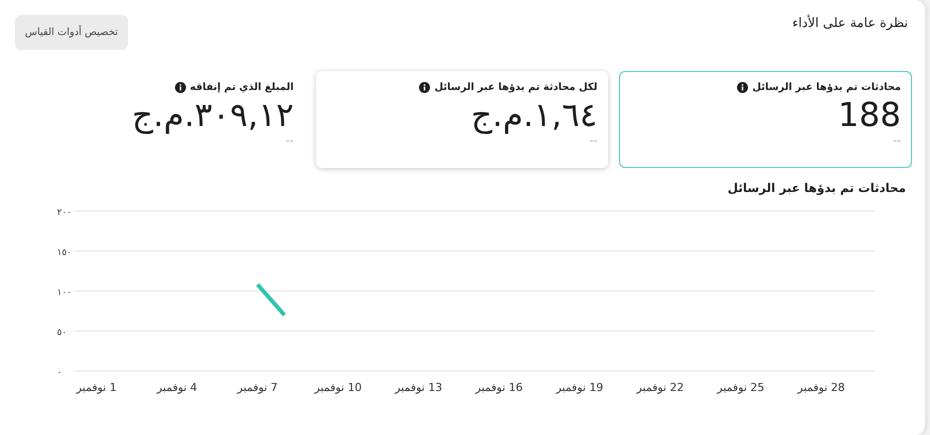 The width and height of the screenshot is (930, 435). What do you see at coordinates (177, 387) in the screenshot?
I see `x-axis-label: 4 نوفمبر` at bounding box center [177, 387].